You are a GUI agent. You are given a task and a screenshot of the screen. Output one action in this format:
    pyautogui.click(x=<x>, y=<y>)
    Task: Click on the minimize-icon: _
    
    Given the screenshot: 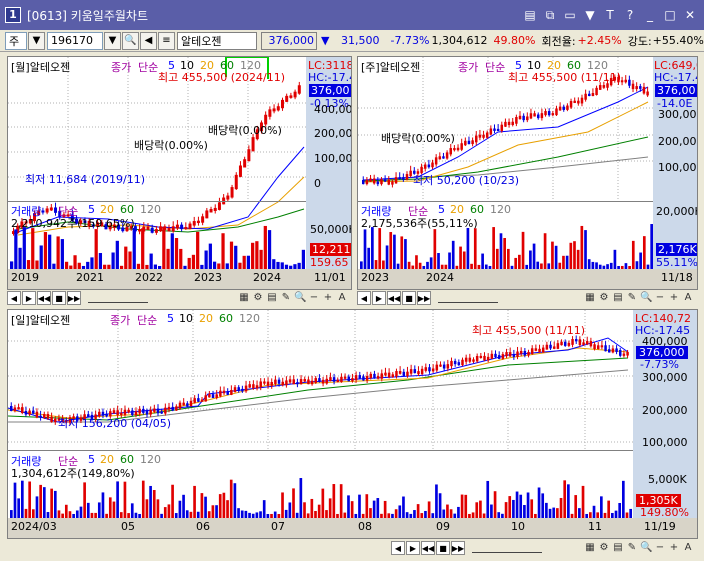 What is the action you would take?
    pyautogui.click(x=650, y=15)
    